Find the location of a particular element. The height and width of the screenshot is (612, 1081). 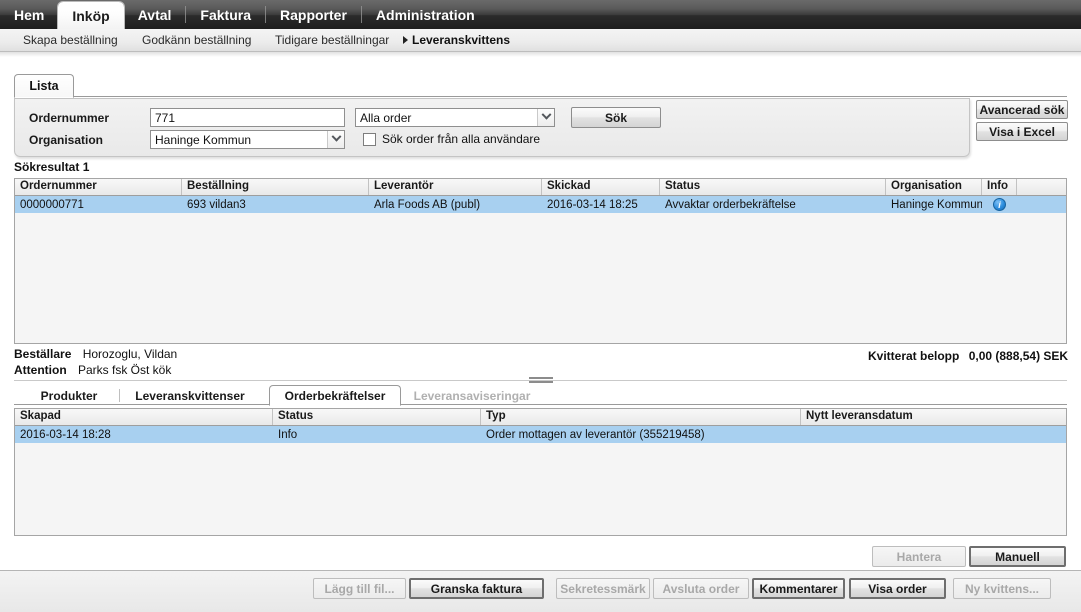

nav-tab-hem: Hem is located at coordinates (29, 14).